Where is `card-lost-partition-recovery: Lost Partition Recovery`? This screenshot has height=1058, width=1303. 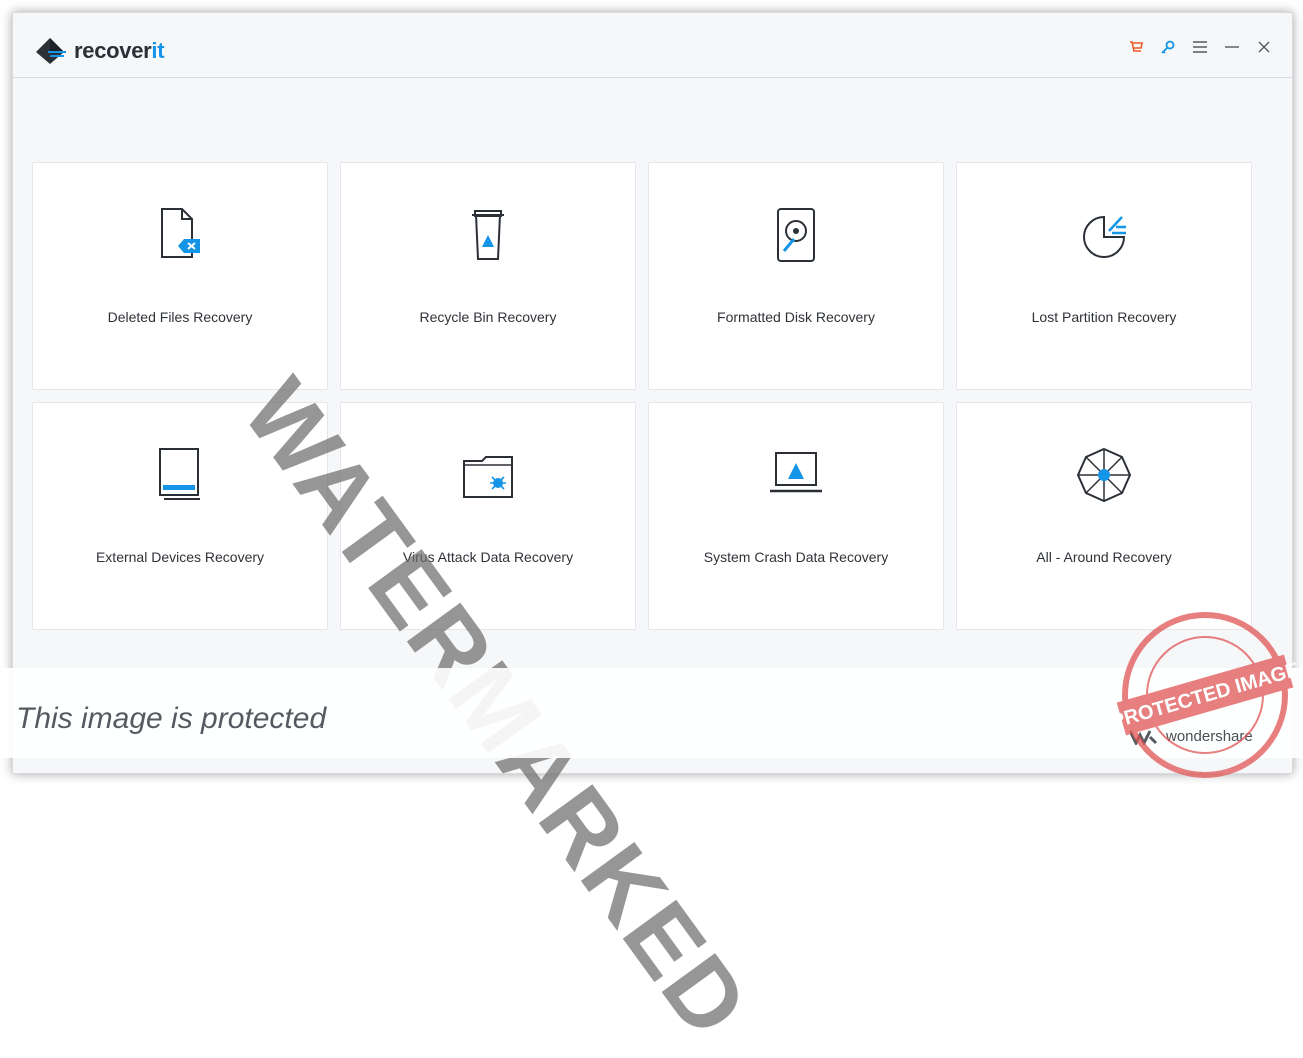
card-lost-partition-recovery: Lost Partition Recovery is located at coordinates (1104, 276).